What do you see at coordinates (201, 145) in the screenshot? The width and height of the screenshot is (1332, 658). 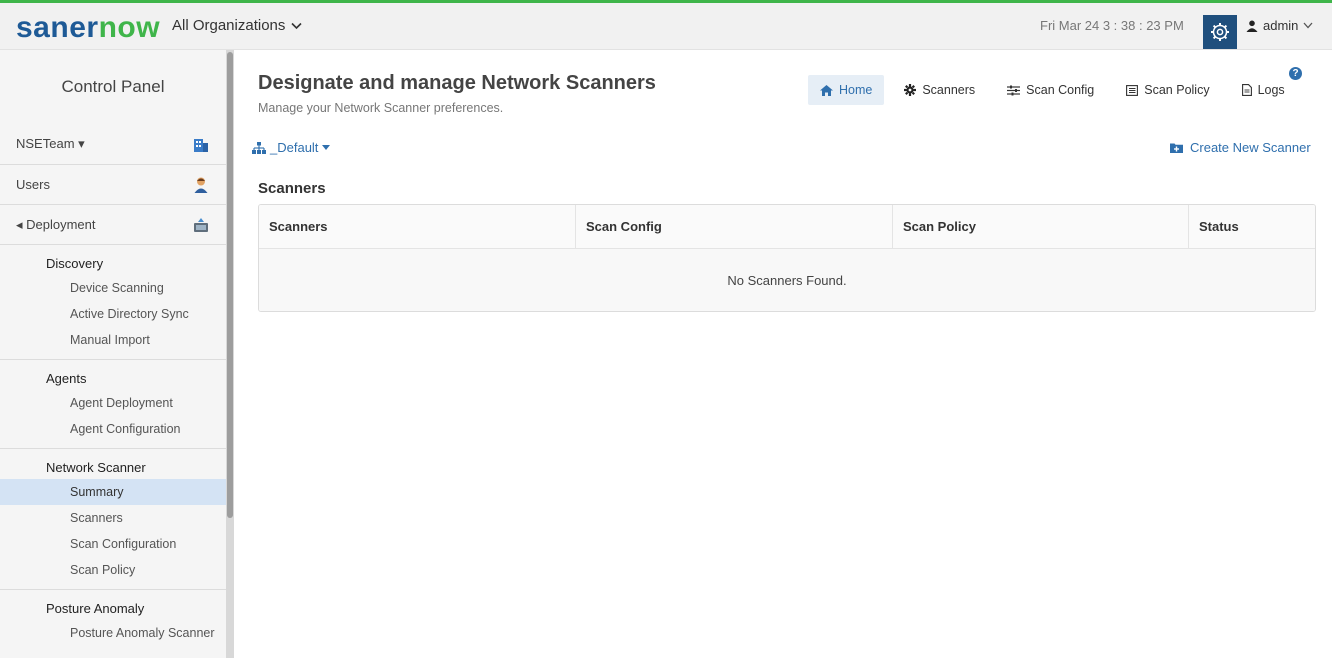 I see `building-icon` at bounding box center [201, 145].